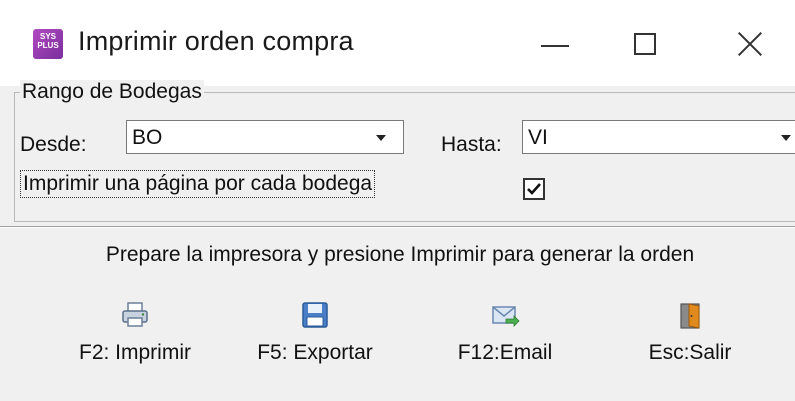 The height and width of the screenshot is (401, 795). I want to click on print-button: F2: Imprimir, so click(135, 340).